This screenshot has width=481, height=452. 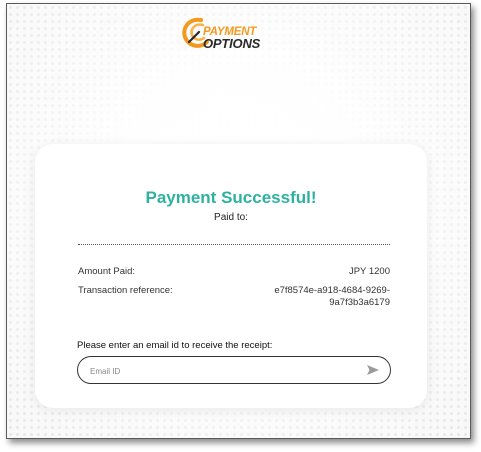 I want to click on email-field-container, so click(x=234, y=370).